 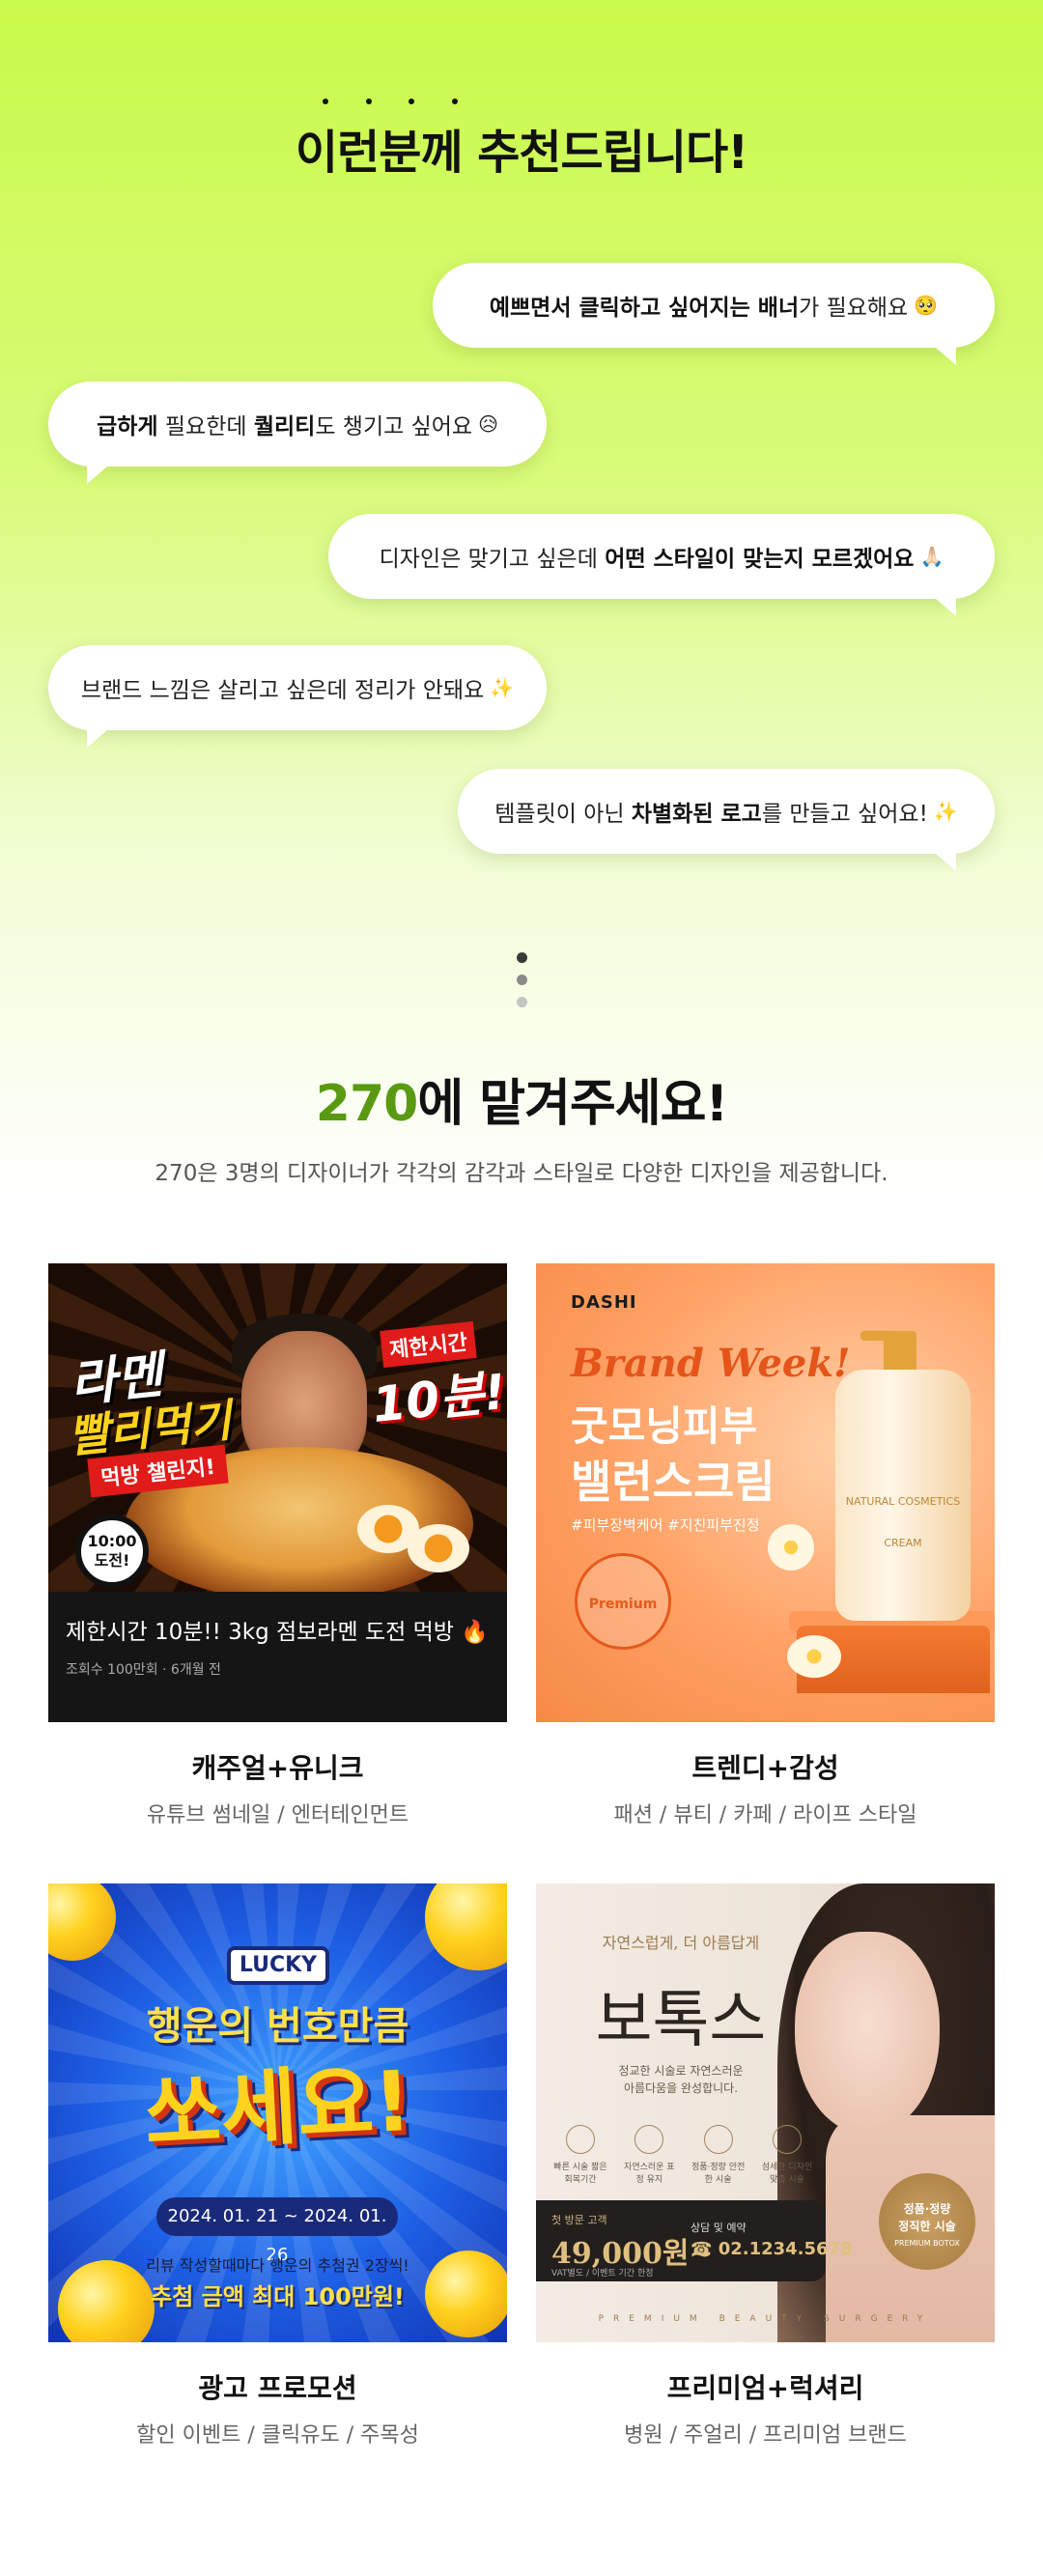 I want to click on banner-line-2: 쏘세요!, so click(x=278, y=2108).